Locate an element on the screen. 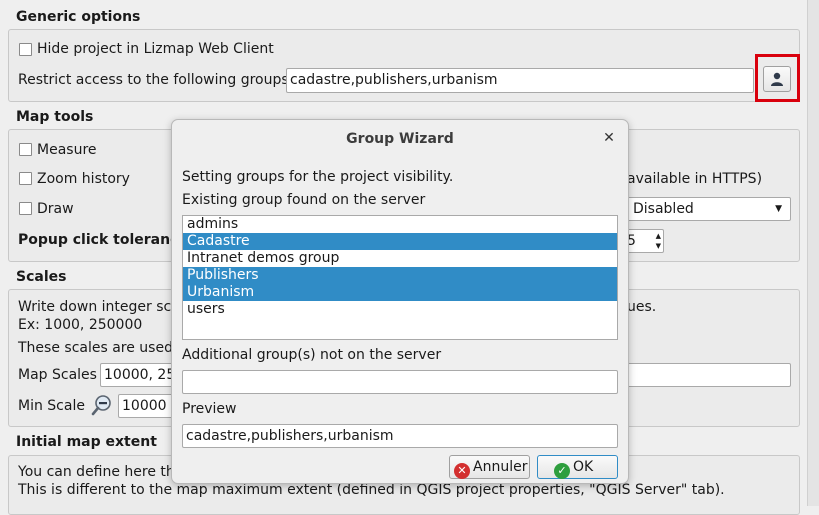 This screenshot has width=819, height=515. scales-description-1-end: ues. is located at coordinates (642, 307).